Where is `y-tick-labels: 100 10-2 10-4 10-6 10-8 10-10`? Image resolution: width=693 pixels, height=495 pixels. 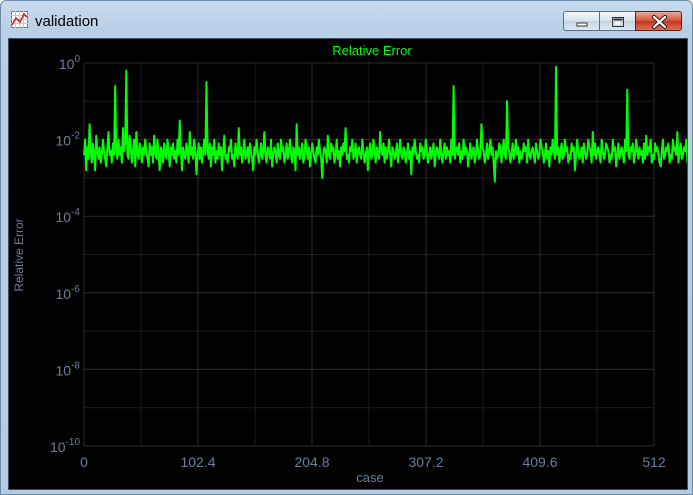
y-tick-labels: 100 10-2 10-4 10-6 10-8 10-10 is located at coordinates (65, 254).